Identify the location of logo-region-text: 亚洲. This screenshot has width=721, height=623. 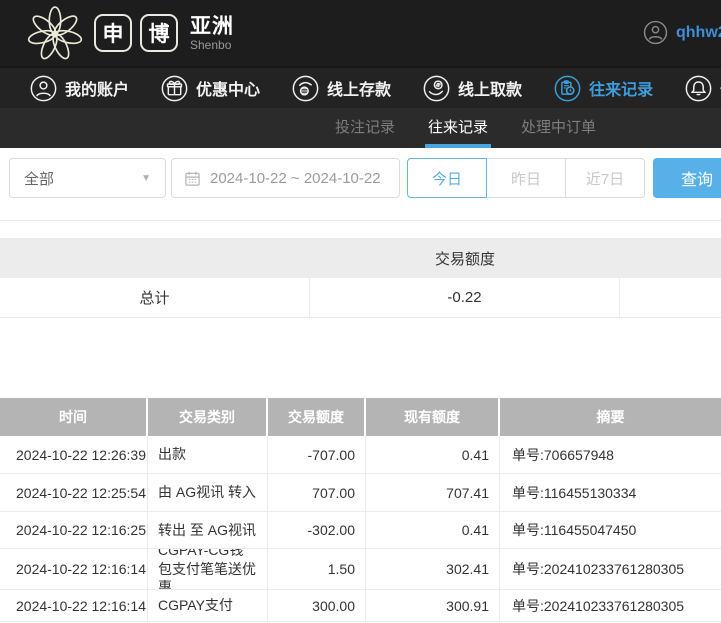
(212, 26).